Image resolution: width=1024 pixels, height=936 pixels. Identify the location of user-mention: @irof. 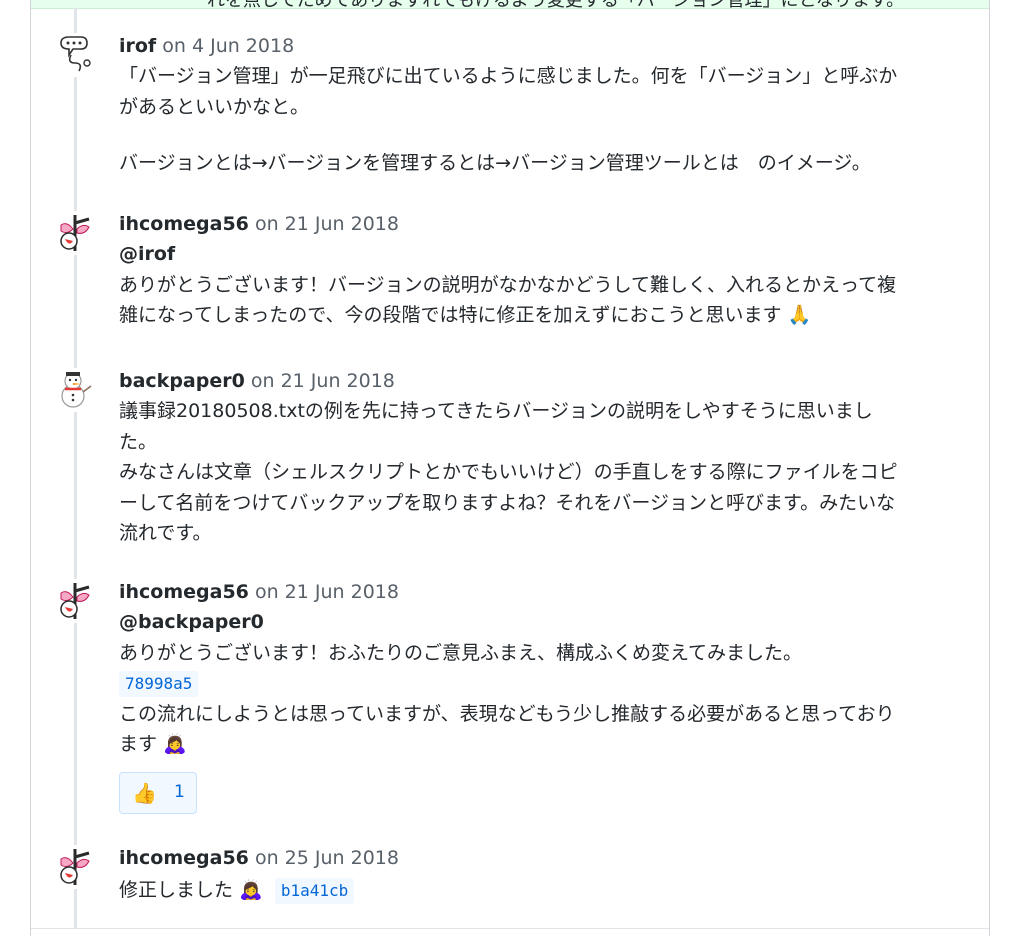
(544, 254).